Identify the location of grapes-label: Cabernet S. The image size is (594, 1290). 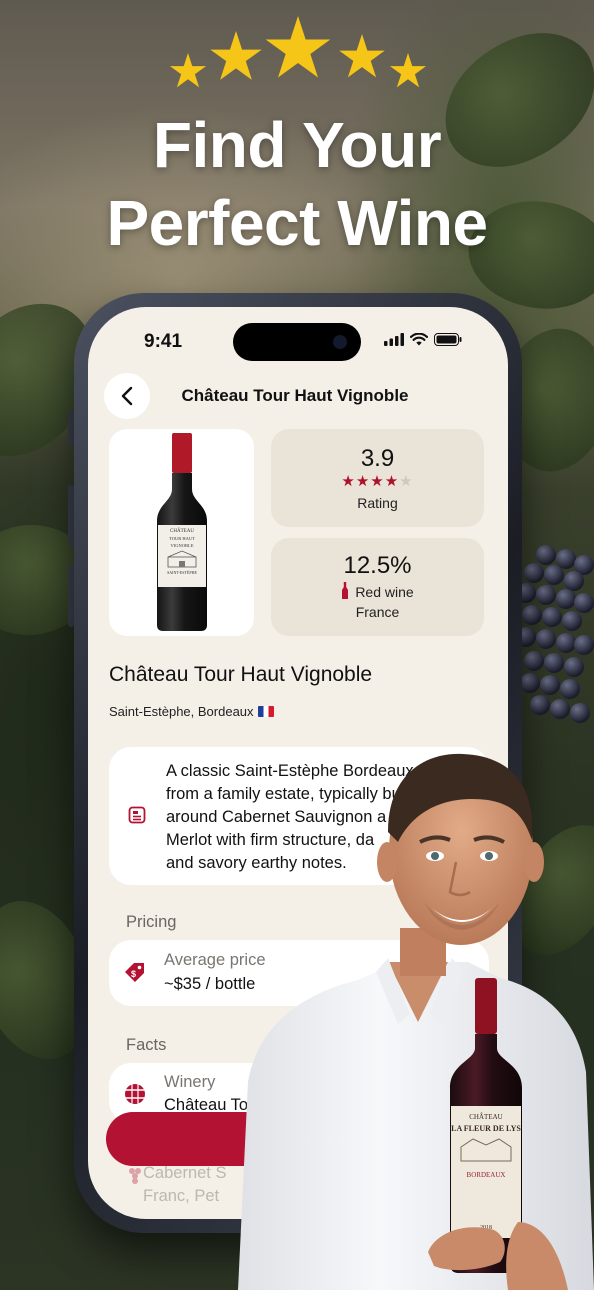
(185, 1173).